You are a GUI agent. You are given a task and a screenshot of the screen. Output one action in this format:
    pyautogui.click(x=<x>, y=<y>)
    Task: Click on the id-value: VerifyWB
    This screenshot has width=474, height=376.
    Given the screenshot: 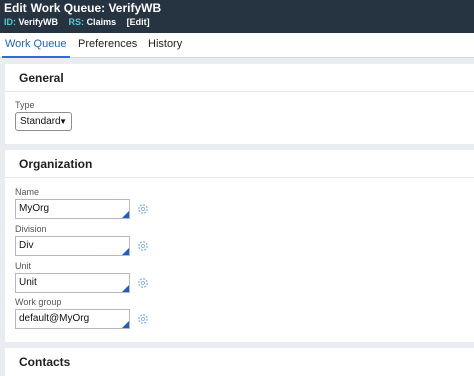 What is the action you would take?
    pyautogui.click(x=38, y=22)
    